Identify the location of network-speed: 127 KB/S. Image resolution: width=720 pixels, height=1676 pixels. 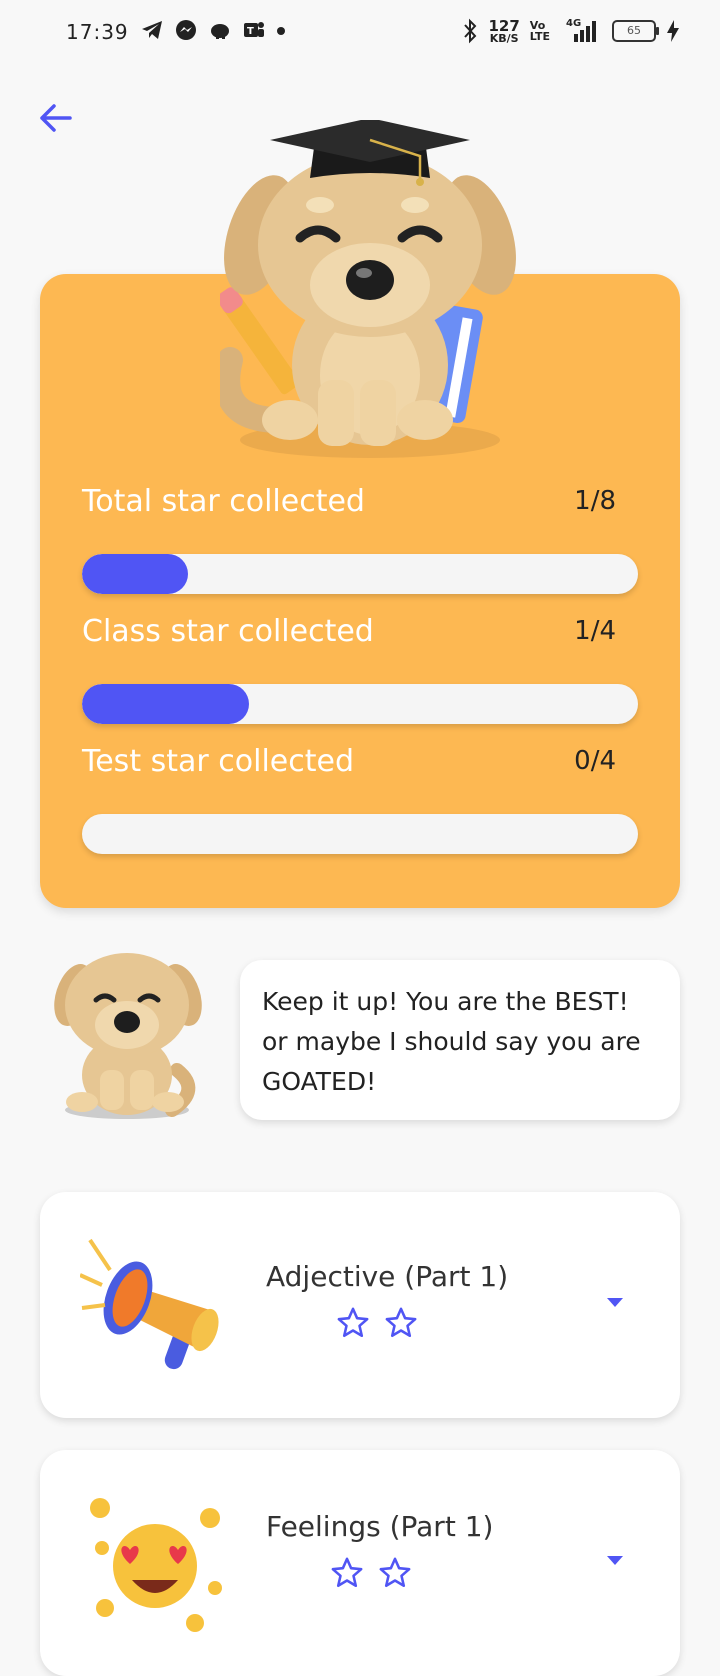
(504, 30).